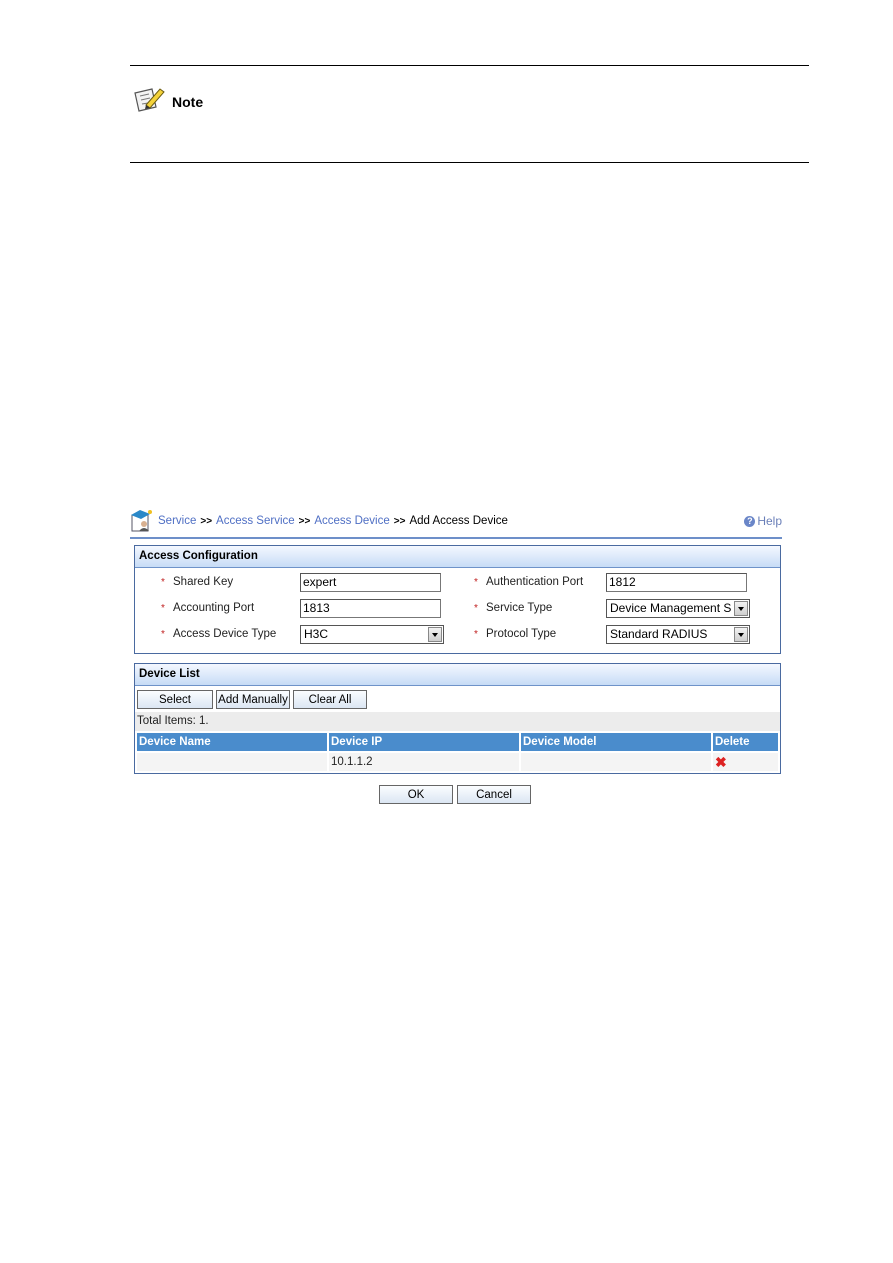 The width and height of the screenshot is (893, 1263). What do you see at coordinates (457, 699) in the screenshot?
I see `device-list-toolbar: Select Add Manually Clear All` at bounding box center [457, 699].